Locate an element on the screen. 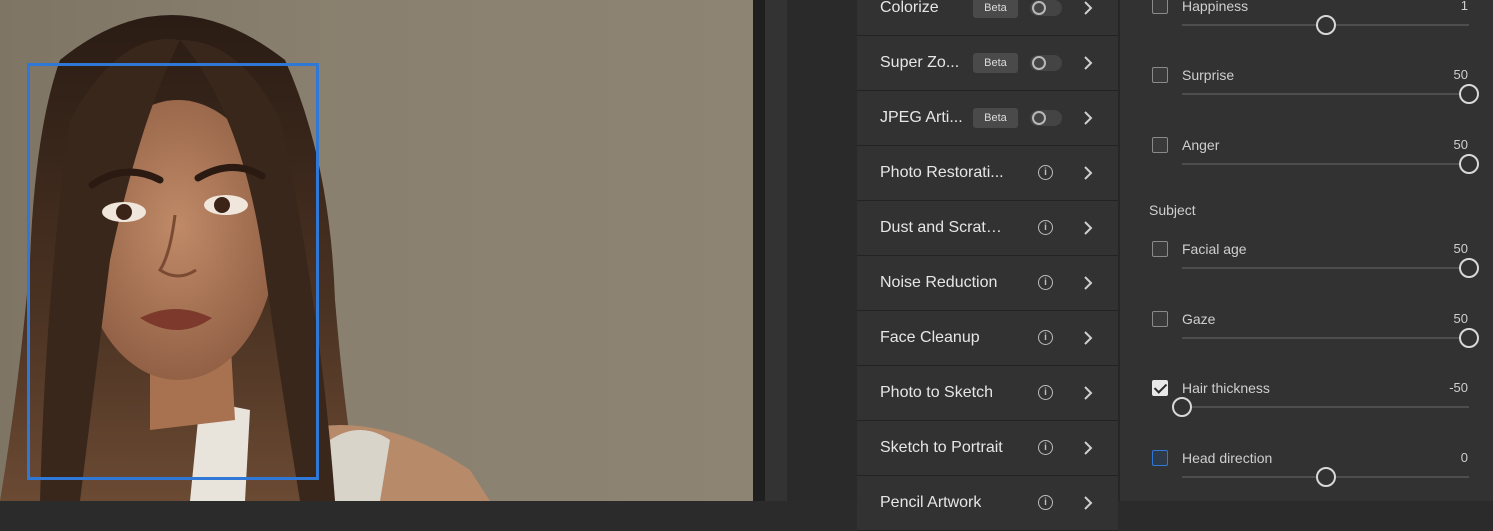 This screenshot has height=531, width=1493. adjustment-label: Happiness is located at coordinates (1215, 7).